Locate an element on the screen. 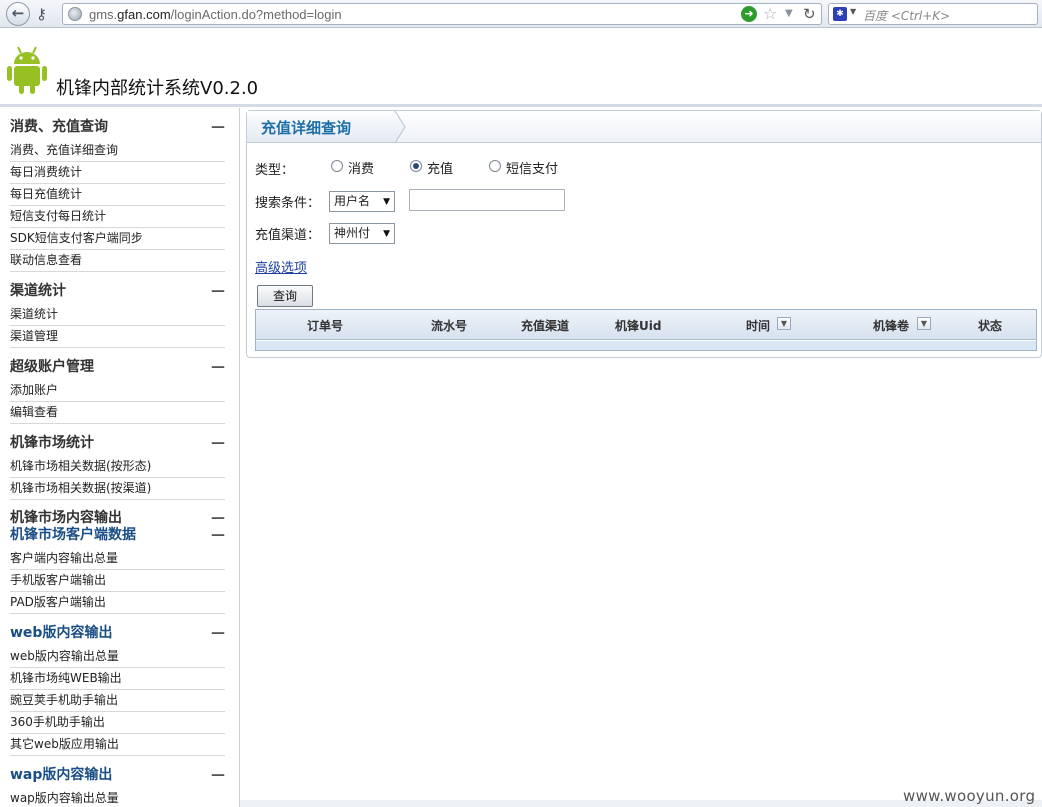  search-input is located at coordinates (487, 200).